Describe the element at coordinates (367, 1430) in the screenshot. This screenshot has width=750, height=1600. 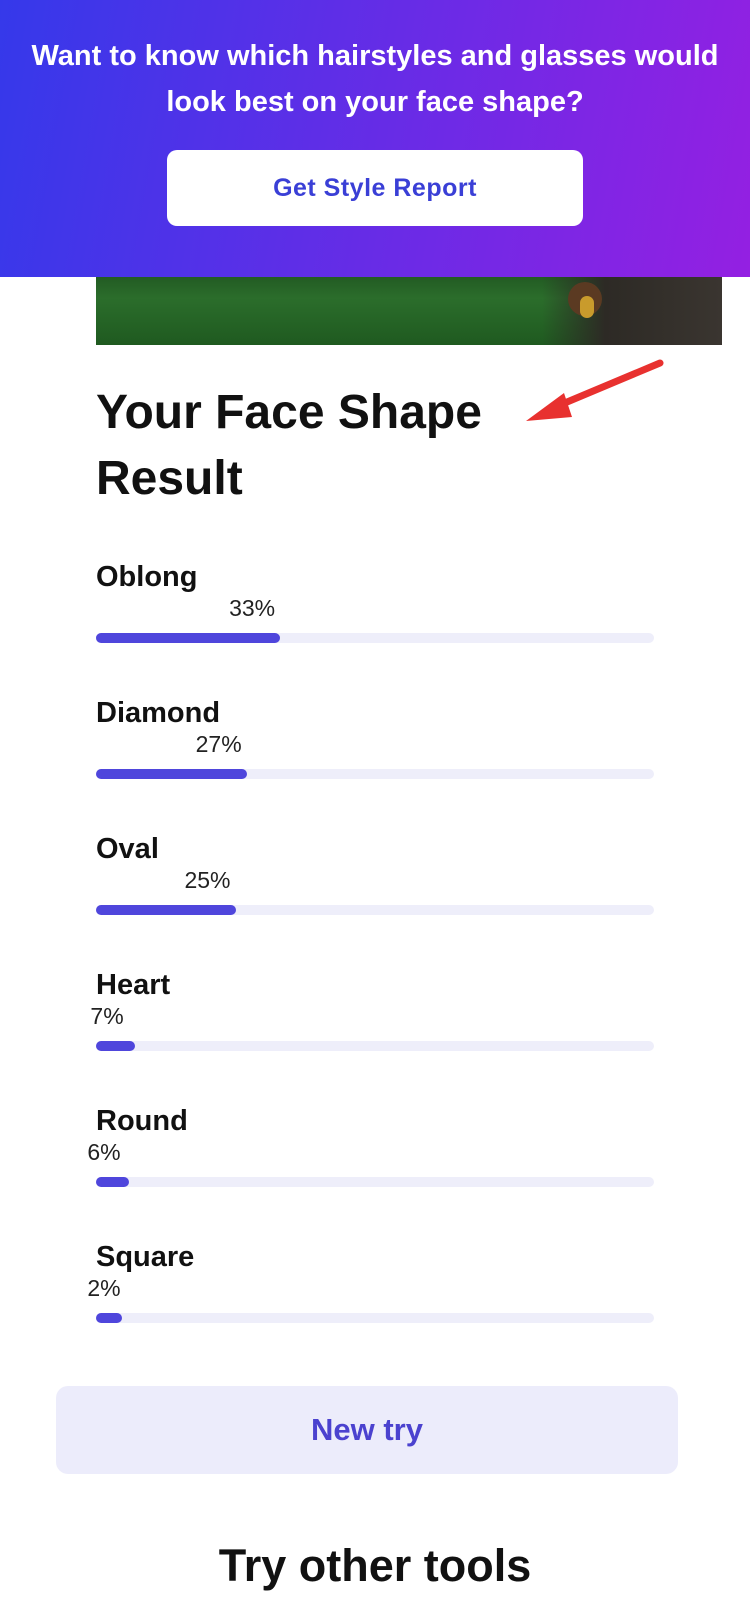
I see `new-try-button: New try` at that location.